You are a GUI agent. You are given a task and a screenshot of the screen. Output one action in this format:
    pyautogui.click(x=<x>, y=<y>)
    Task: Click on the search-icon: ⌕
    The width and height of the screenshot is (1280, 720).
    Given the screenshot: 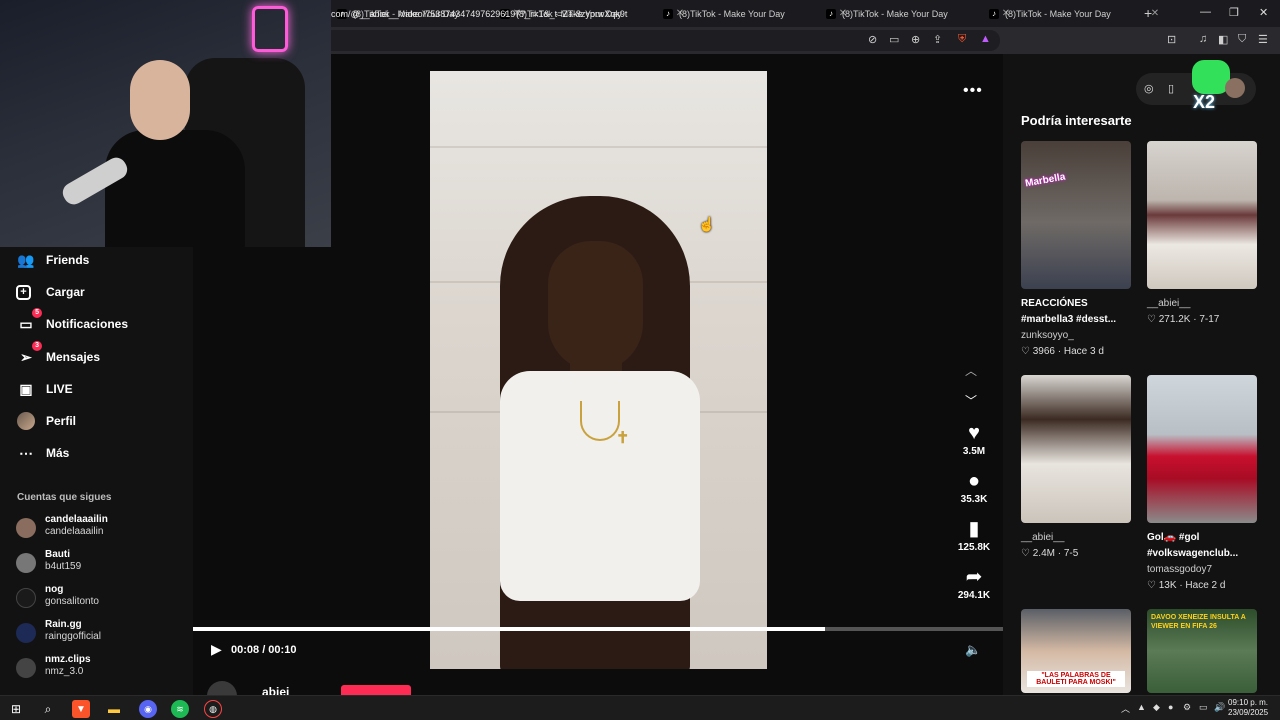 What is the action you would take?
    pyautogui.click(x=48, y=709)
    